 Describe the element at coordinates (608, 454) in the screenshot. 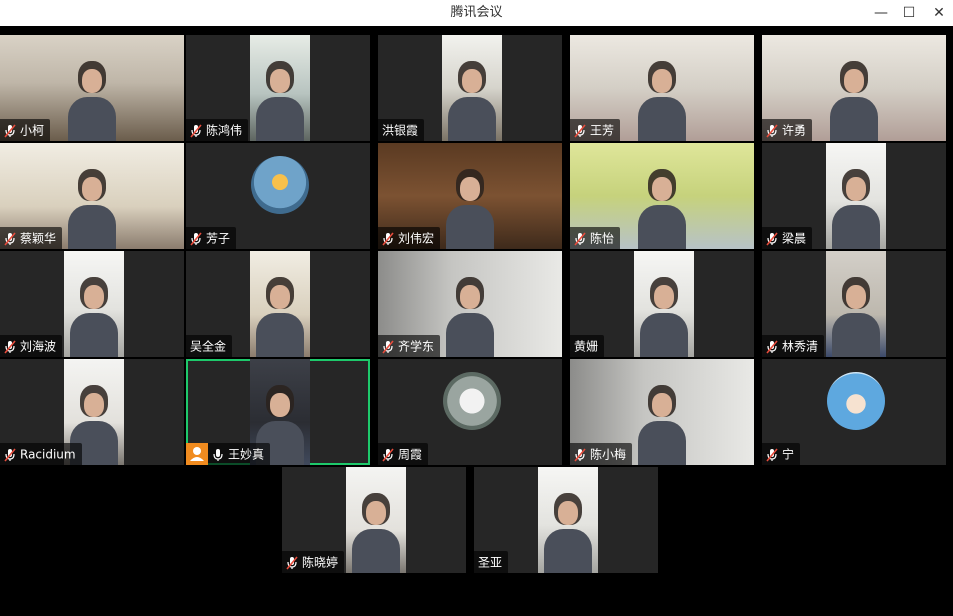

I see `participant-name: 陈小梅` at that location.